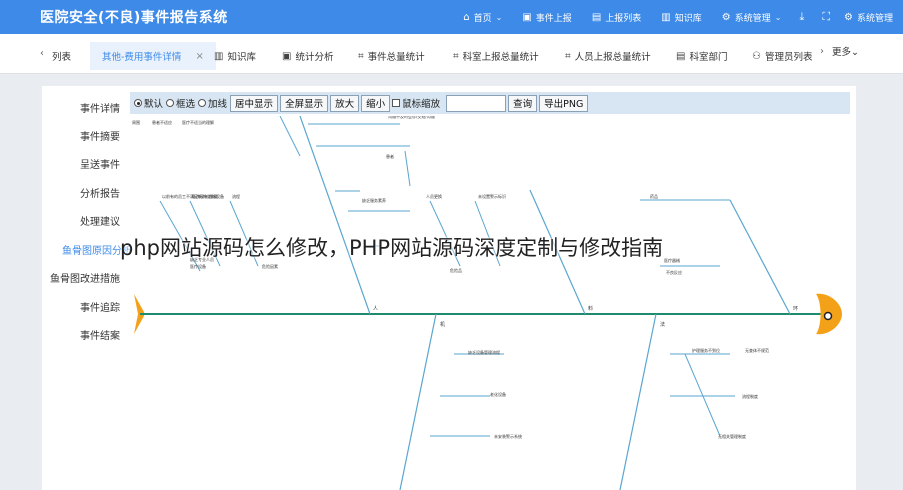  Describe the element at coordinates (492, 196) in the screenshot. I see `cause-label: 未设置警示标识` at that location.